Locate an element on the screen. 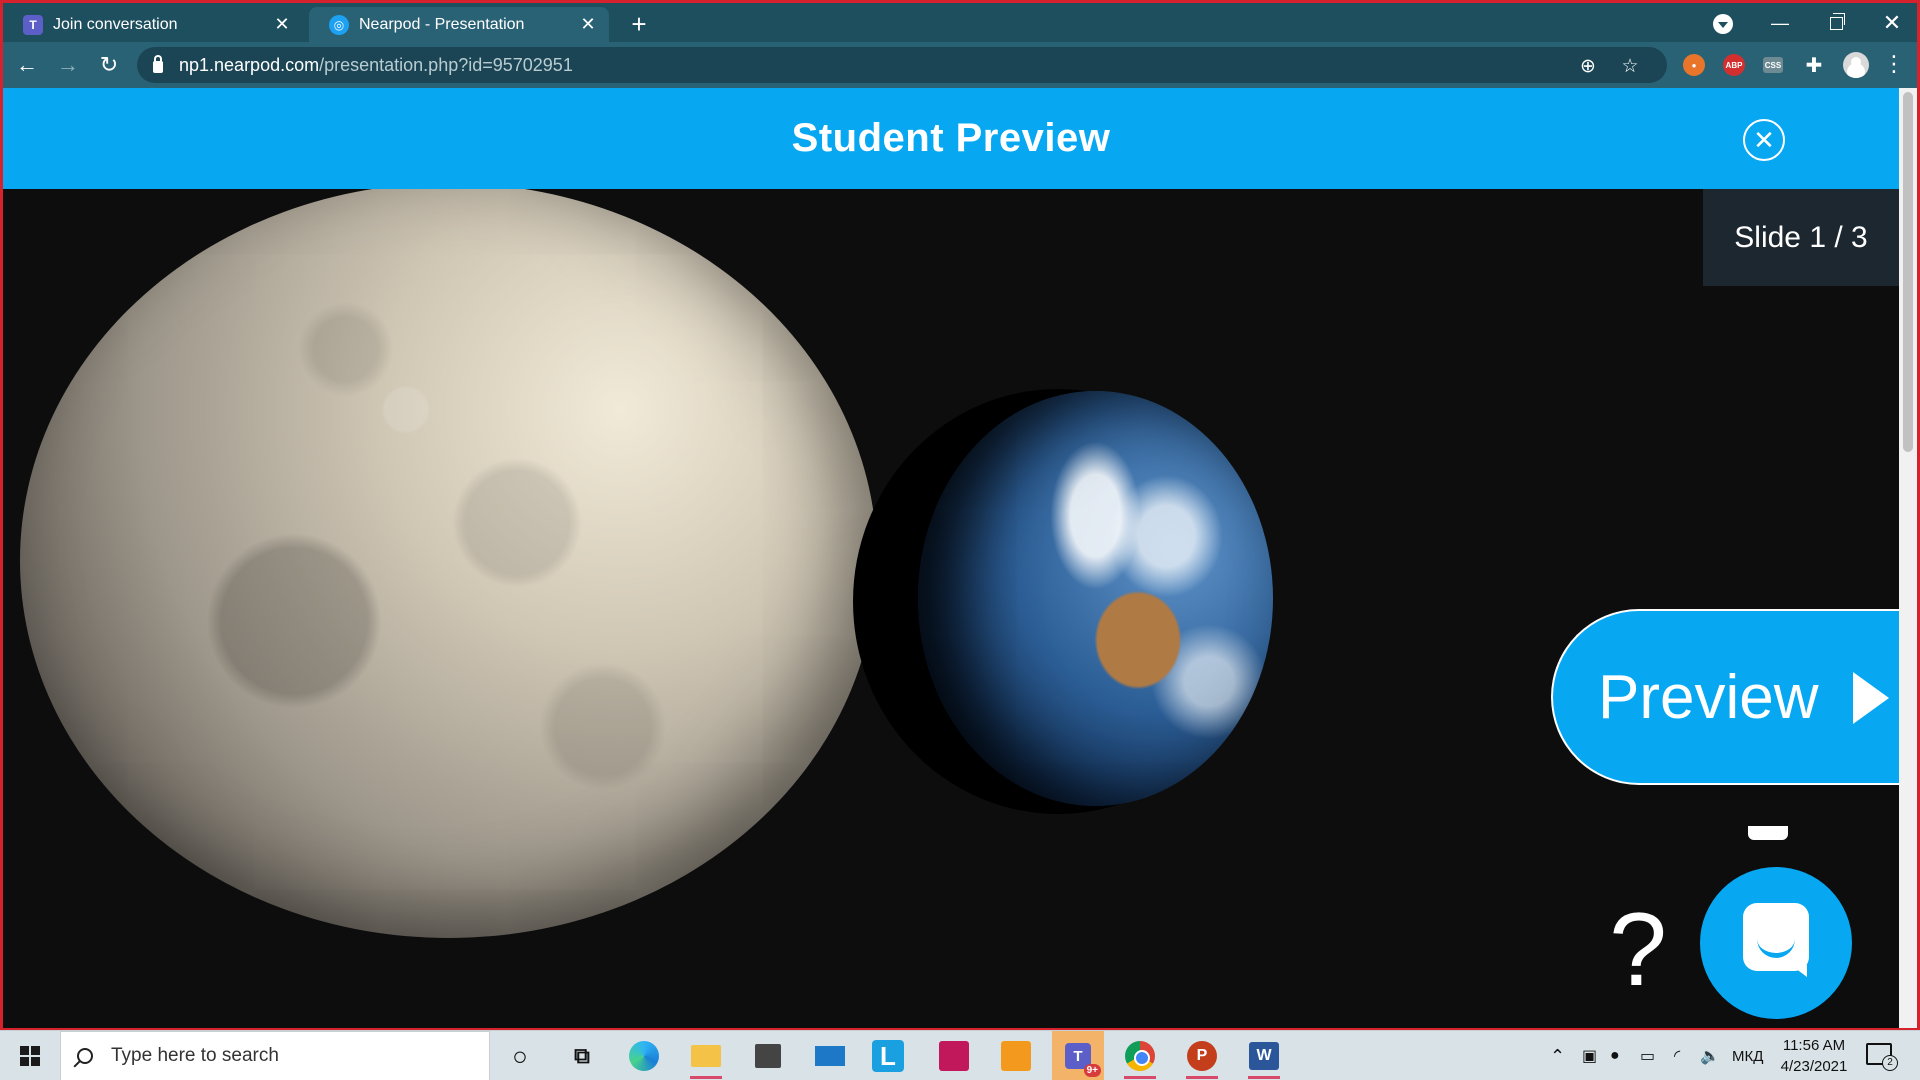  tab-join-conversation: T Join conversation ✕ is located at coordinates (153, 24).